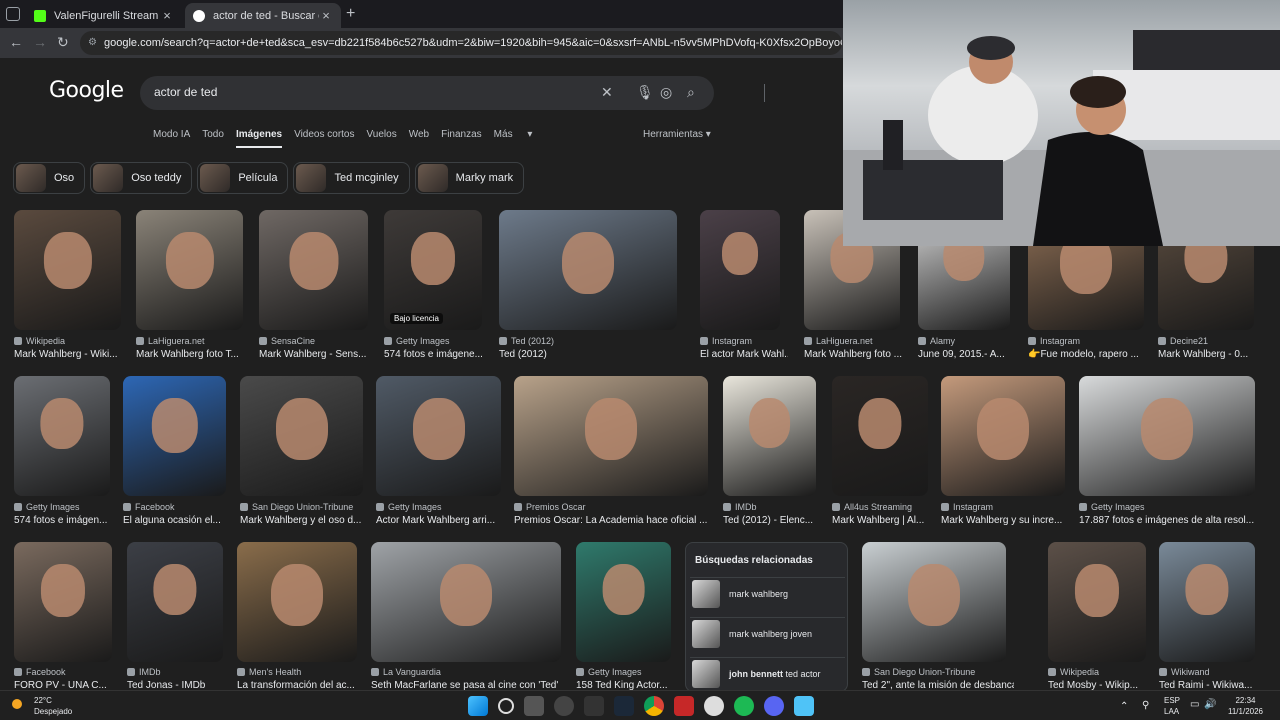 The image size is (1280, 720). I want to click on google-logo: Google, so click(86, 90).